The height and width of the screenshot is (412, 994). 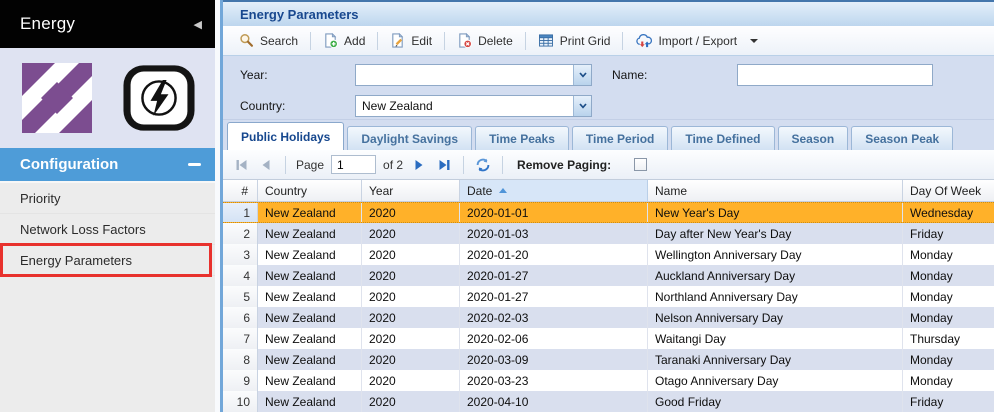 What do you see at coordinates (254, 75) in the screenshot?
I see `year-label: Year:` at bounding box center [254, 75].